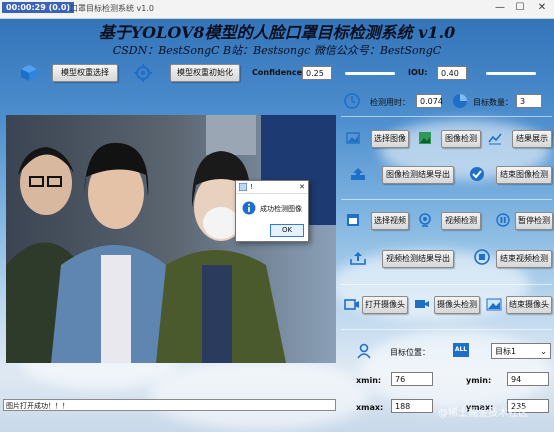 This screenshot has width=554, height=432. I want to click on image-detect-icon, so click(425, 138).